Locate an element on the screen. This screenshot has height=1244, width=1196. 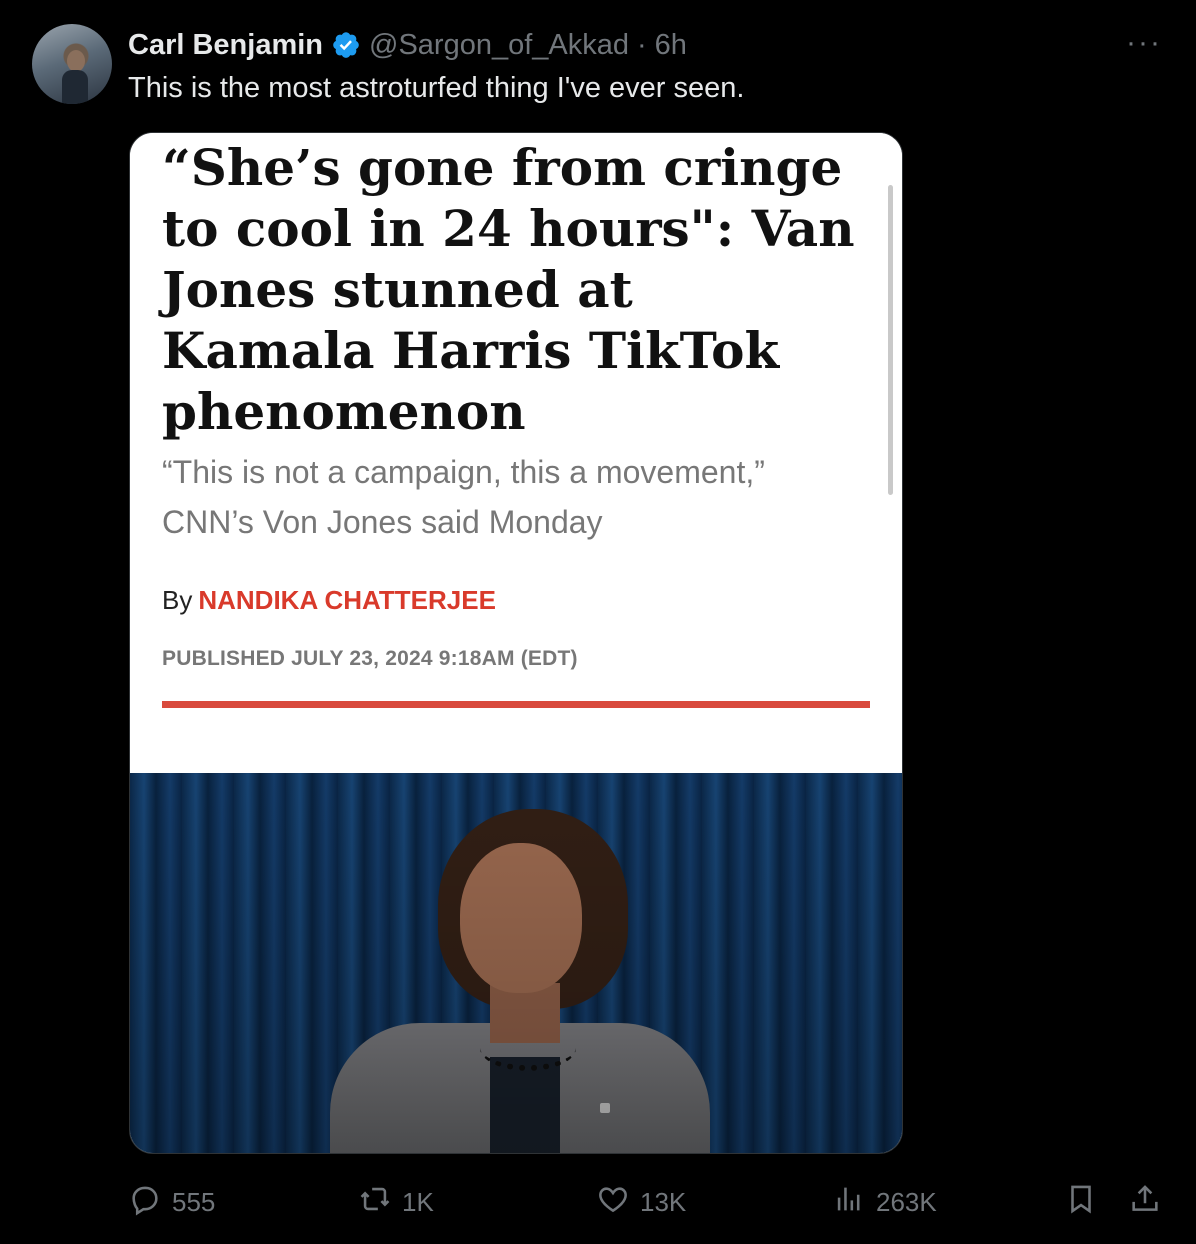
avatar is located at coordinates (72, 64).